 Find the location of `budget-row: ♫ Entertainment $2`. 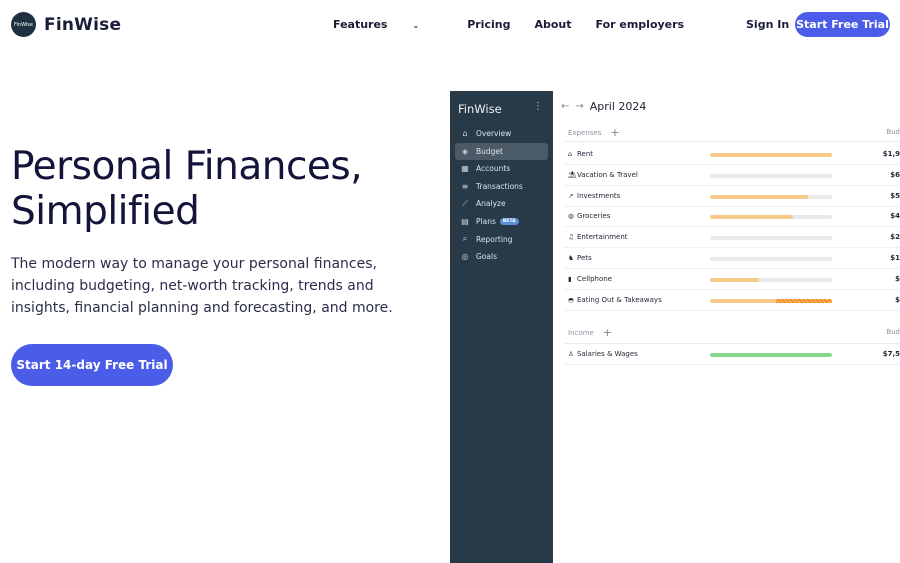

budget-row: ♫ Entertainment $2 is located at coordinates (732, 238).